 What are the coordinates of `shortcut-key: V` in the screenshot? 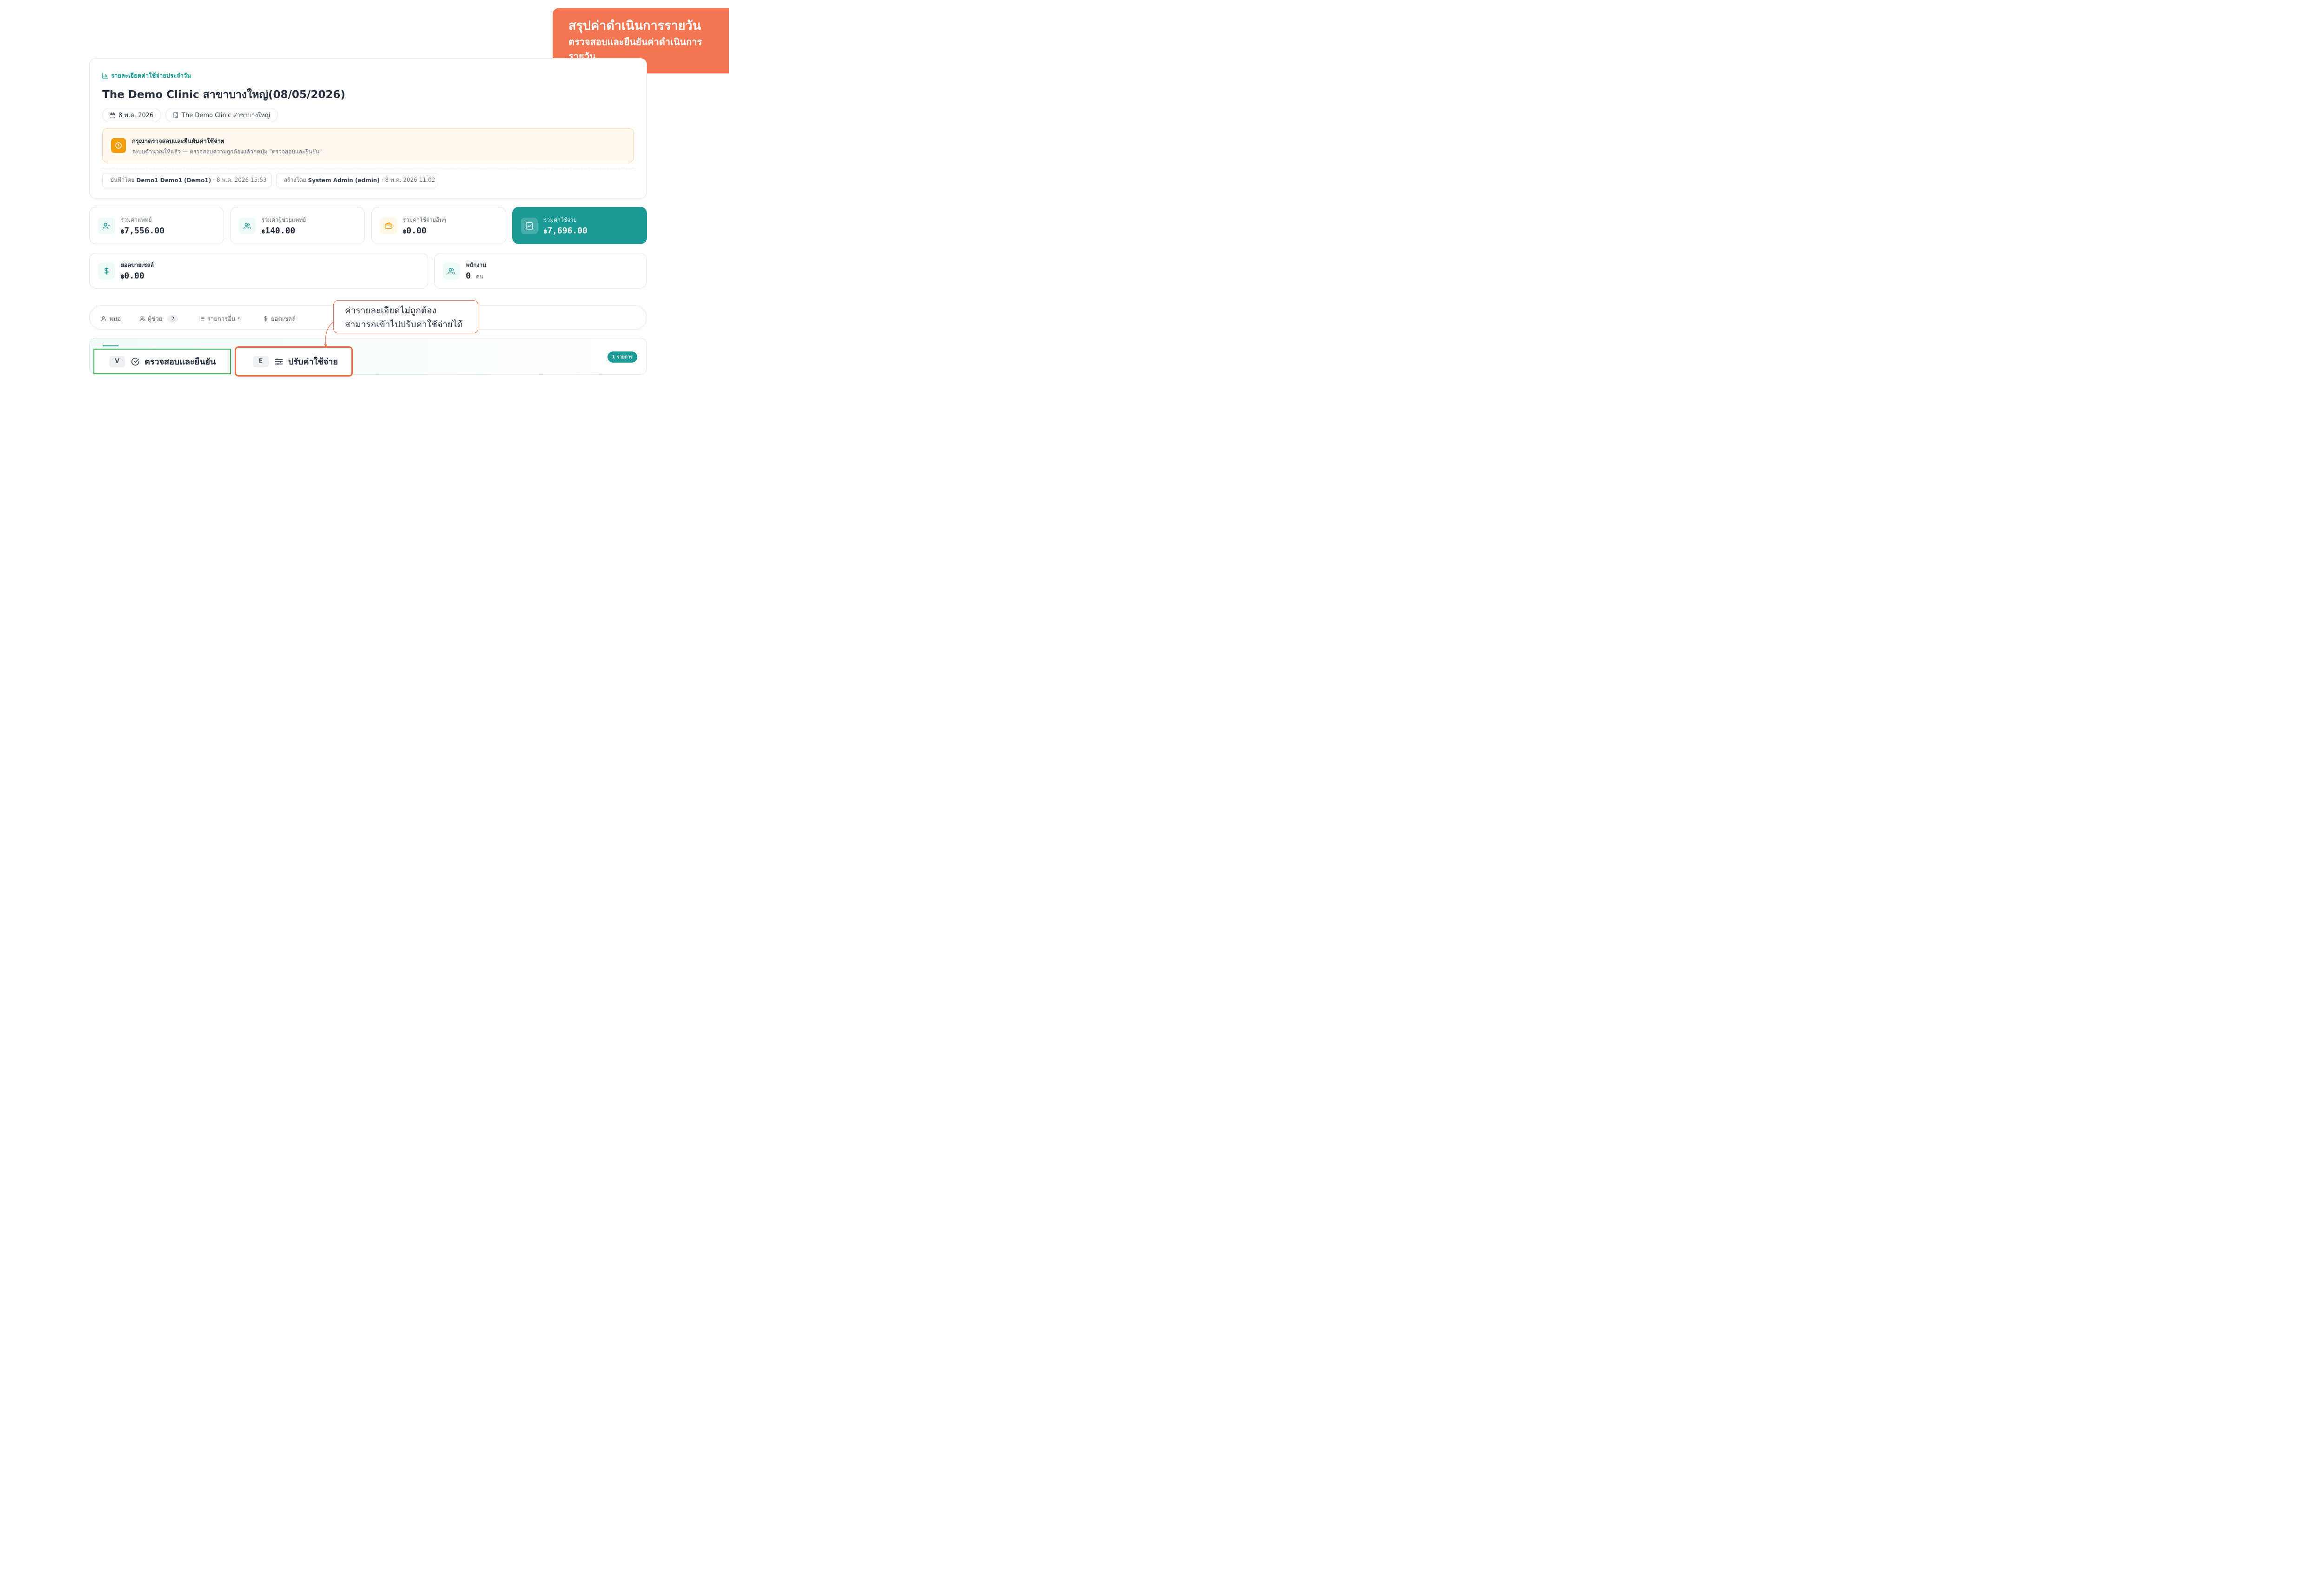 It's located at (117, 362).